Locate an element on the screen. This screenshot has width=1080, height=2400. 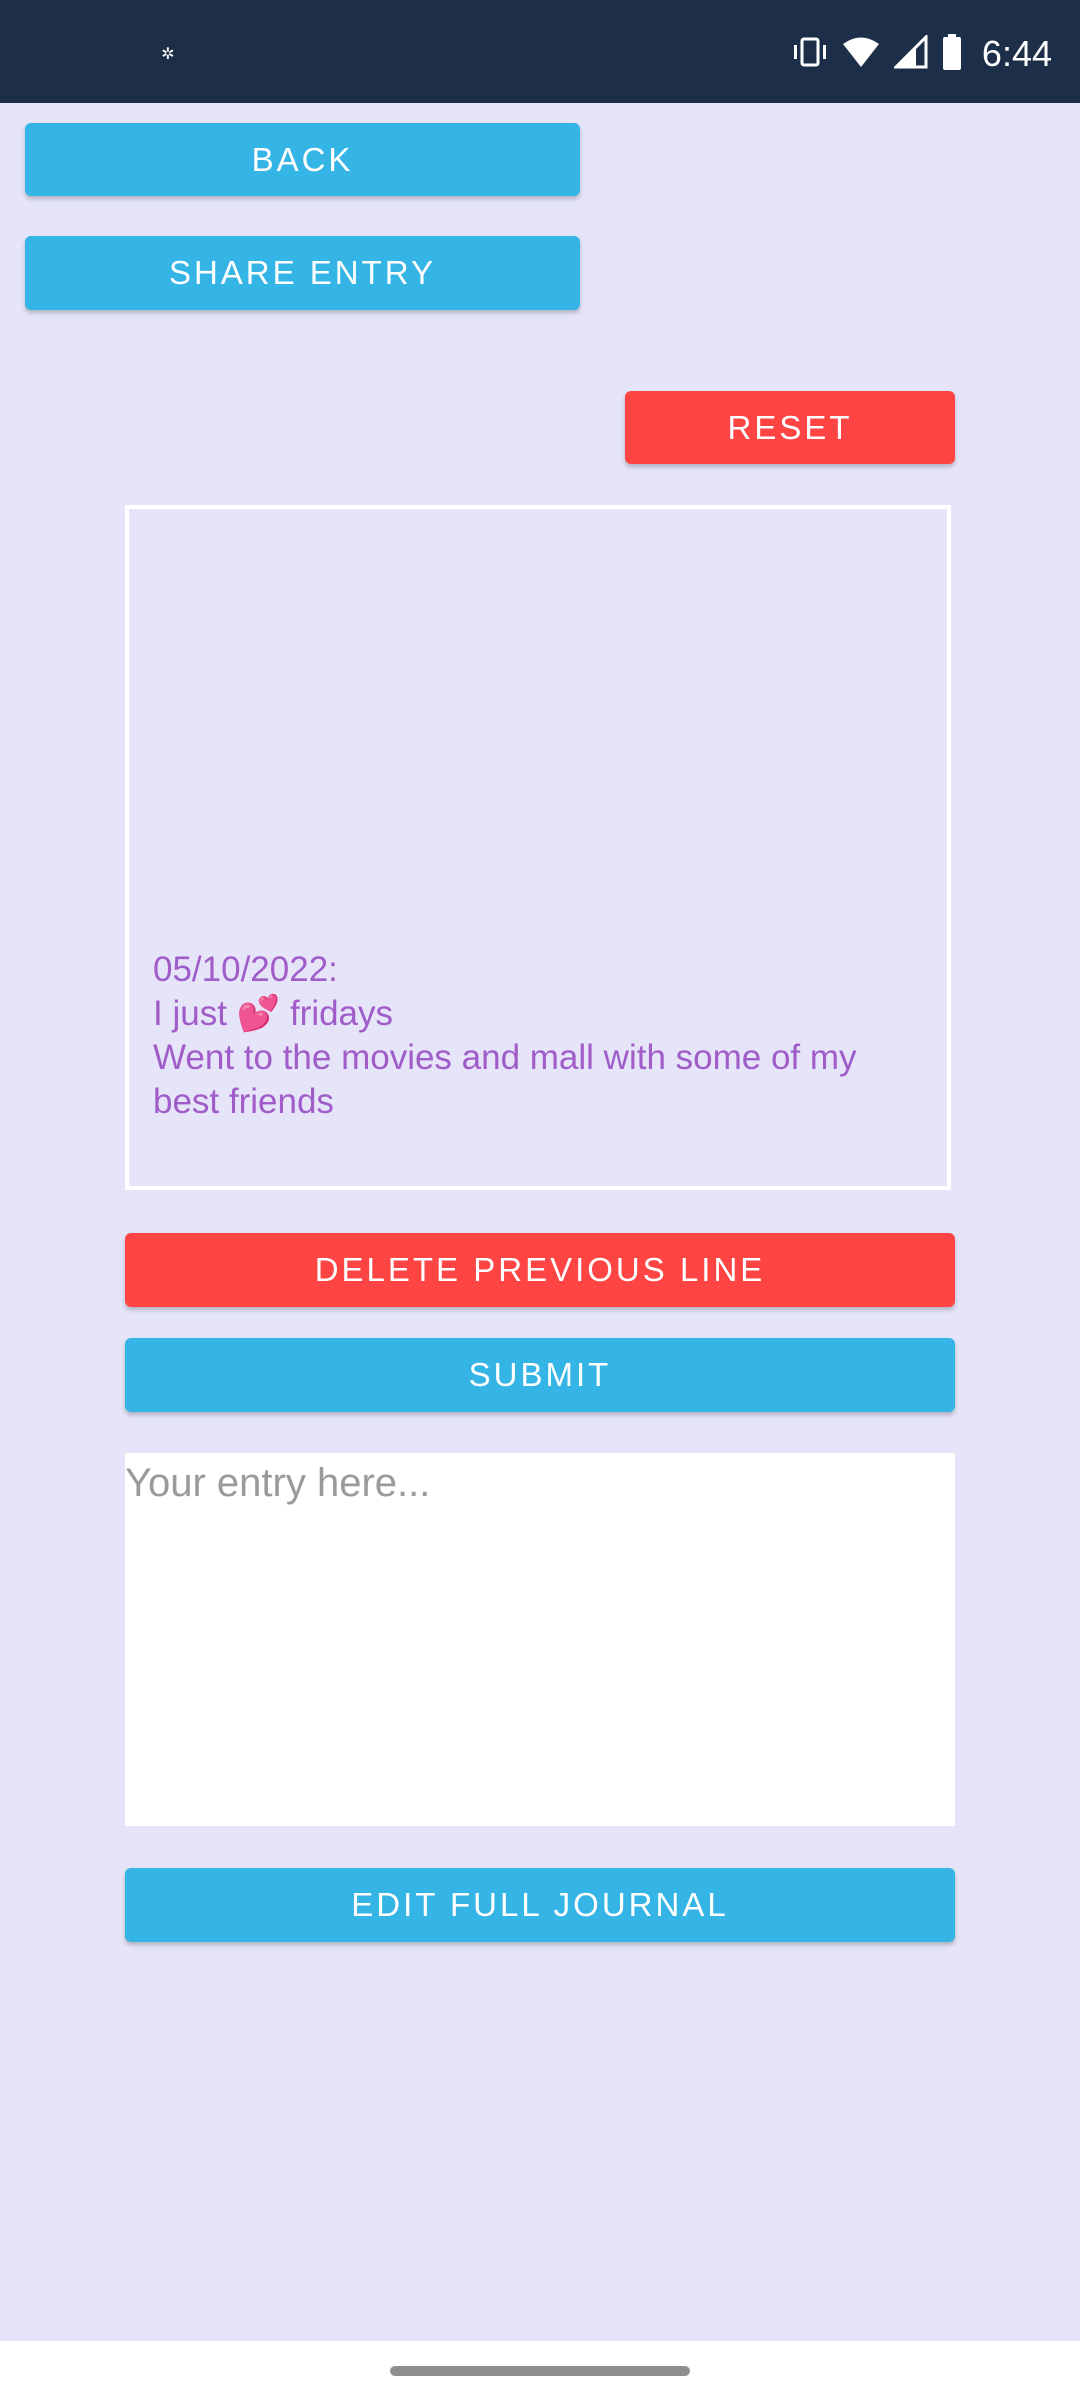
status-icons: 6:44 is located at coordinates (922, 53).